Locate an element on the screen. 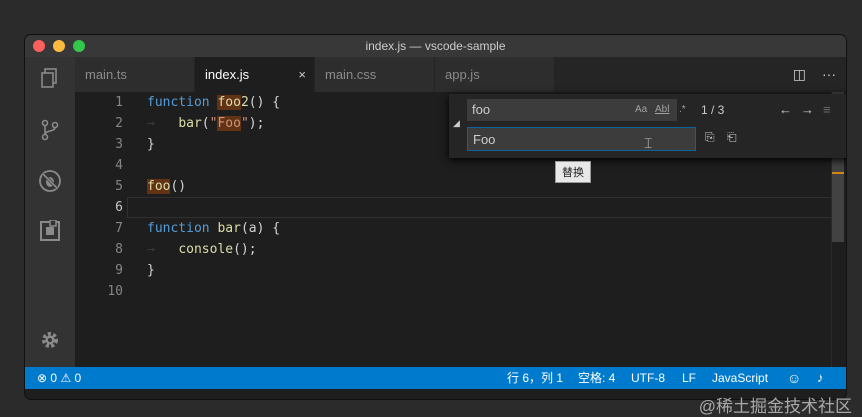 The image size is (862, 417). line-number: 9 is located at coordinates (119, 270).